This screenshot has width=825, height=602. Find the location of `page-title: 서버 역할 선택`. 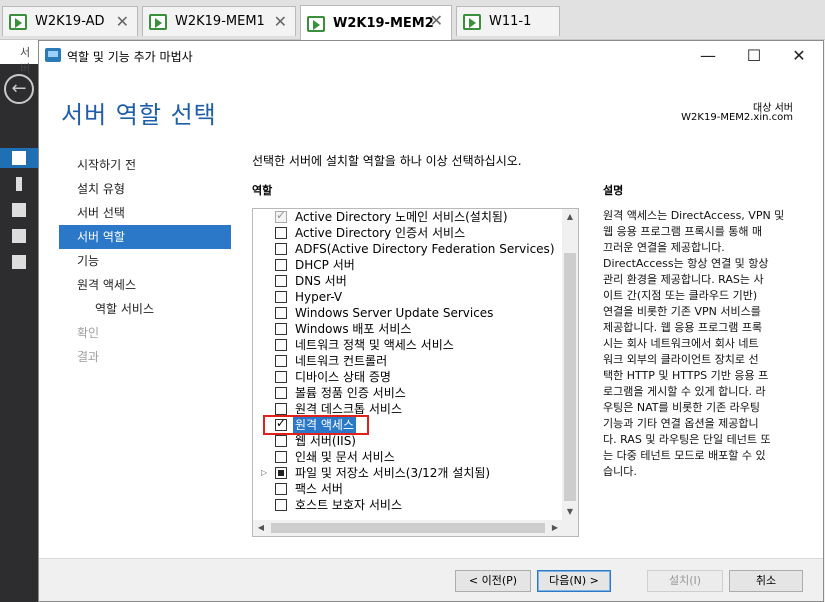

page-title: 서버 역할 선택 is located at coordinates (139, 115).